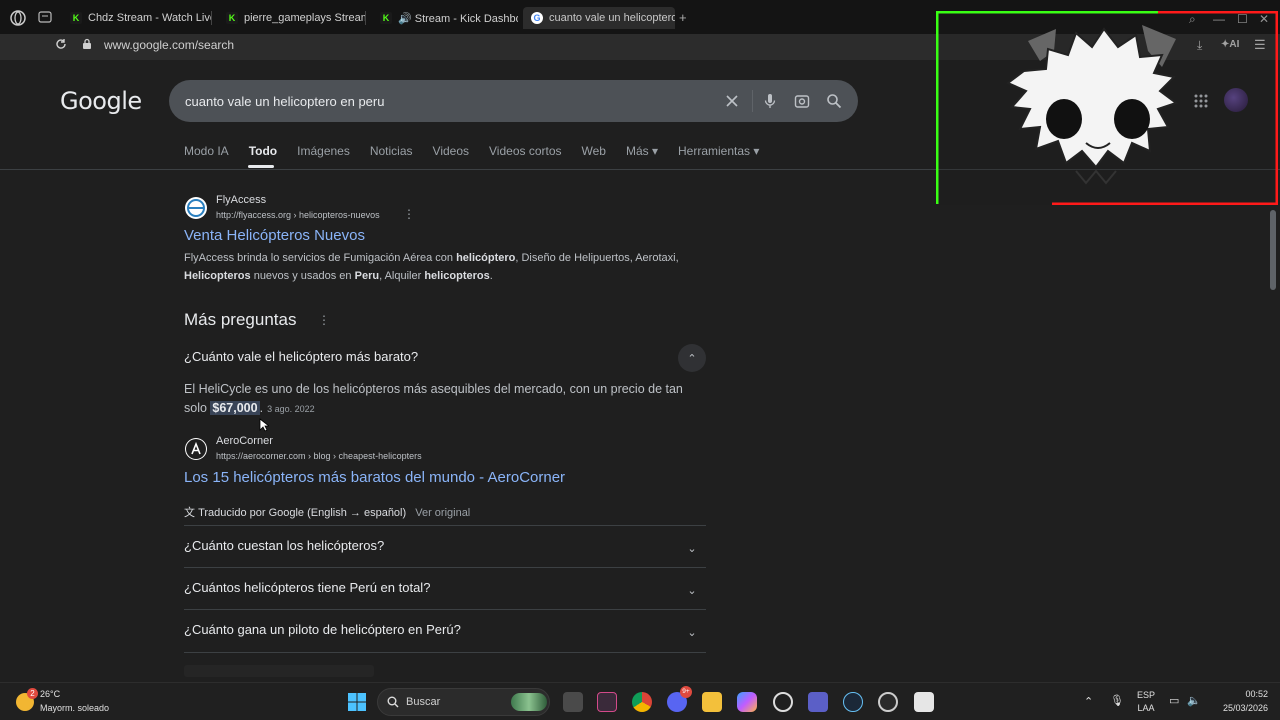  I want to click on tab-videos: Videos, so click(451, 154).